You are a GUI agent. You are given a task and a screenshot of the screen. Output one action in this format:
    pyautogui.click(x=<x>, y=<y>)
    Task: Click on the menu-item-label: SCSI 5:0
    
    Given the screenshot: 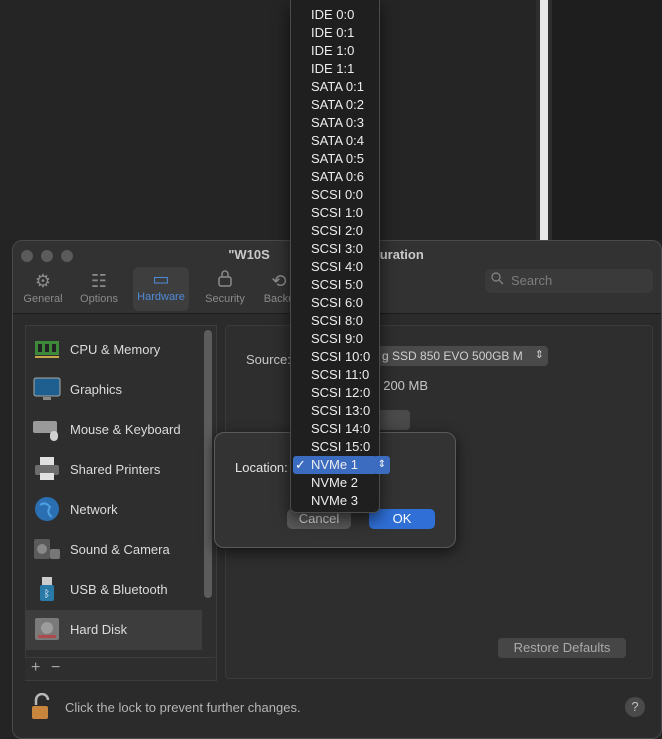 What is the action you would take?
    pyautogui.click(x=337, y=284)
    